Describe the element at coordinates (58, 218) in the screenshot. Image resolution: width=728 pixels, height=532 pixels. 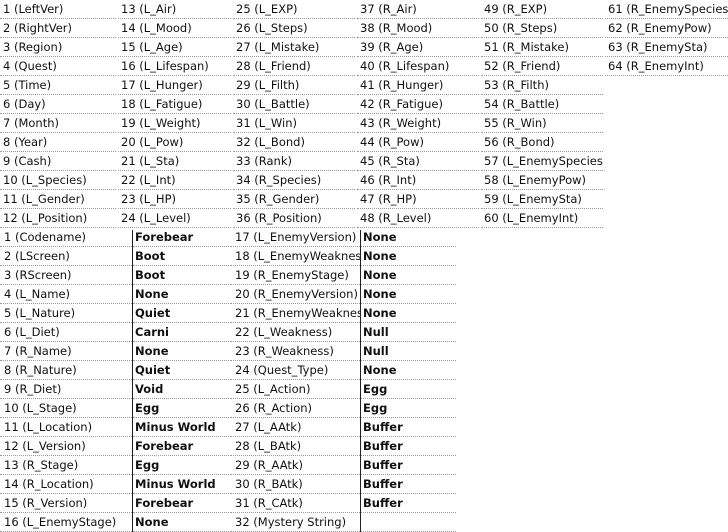
I see `variable-cell: 12 (L_Position)` at that location.